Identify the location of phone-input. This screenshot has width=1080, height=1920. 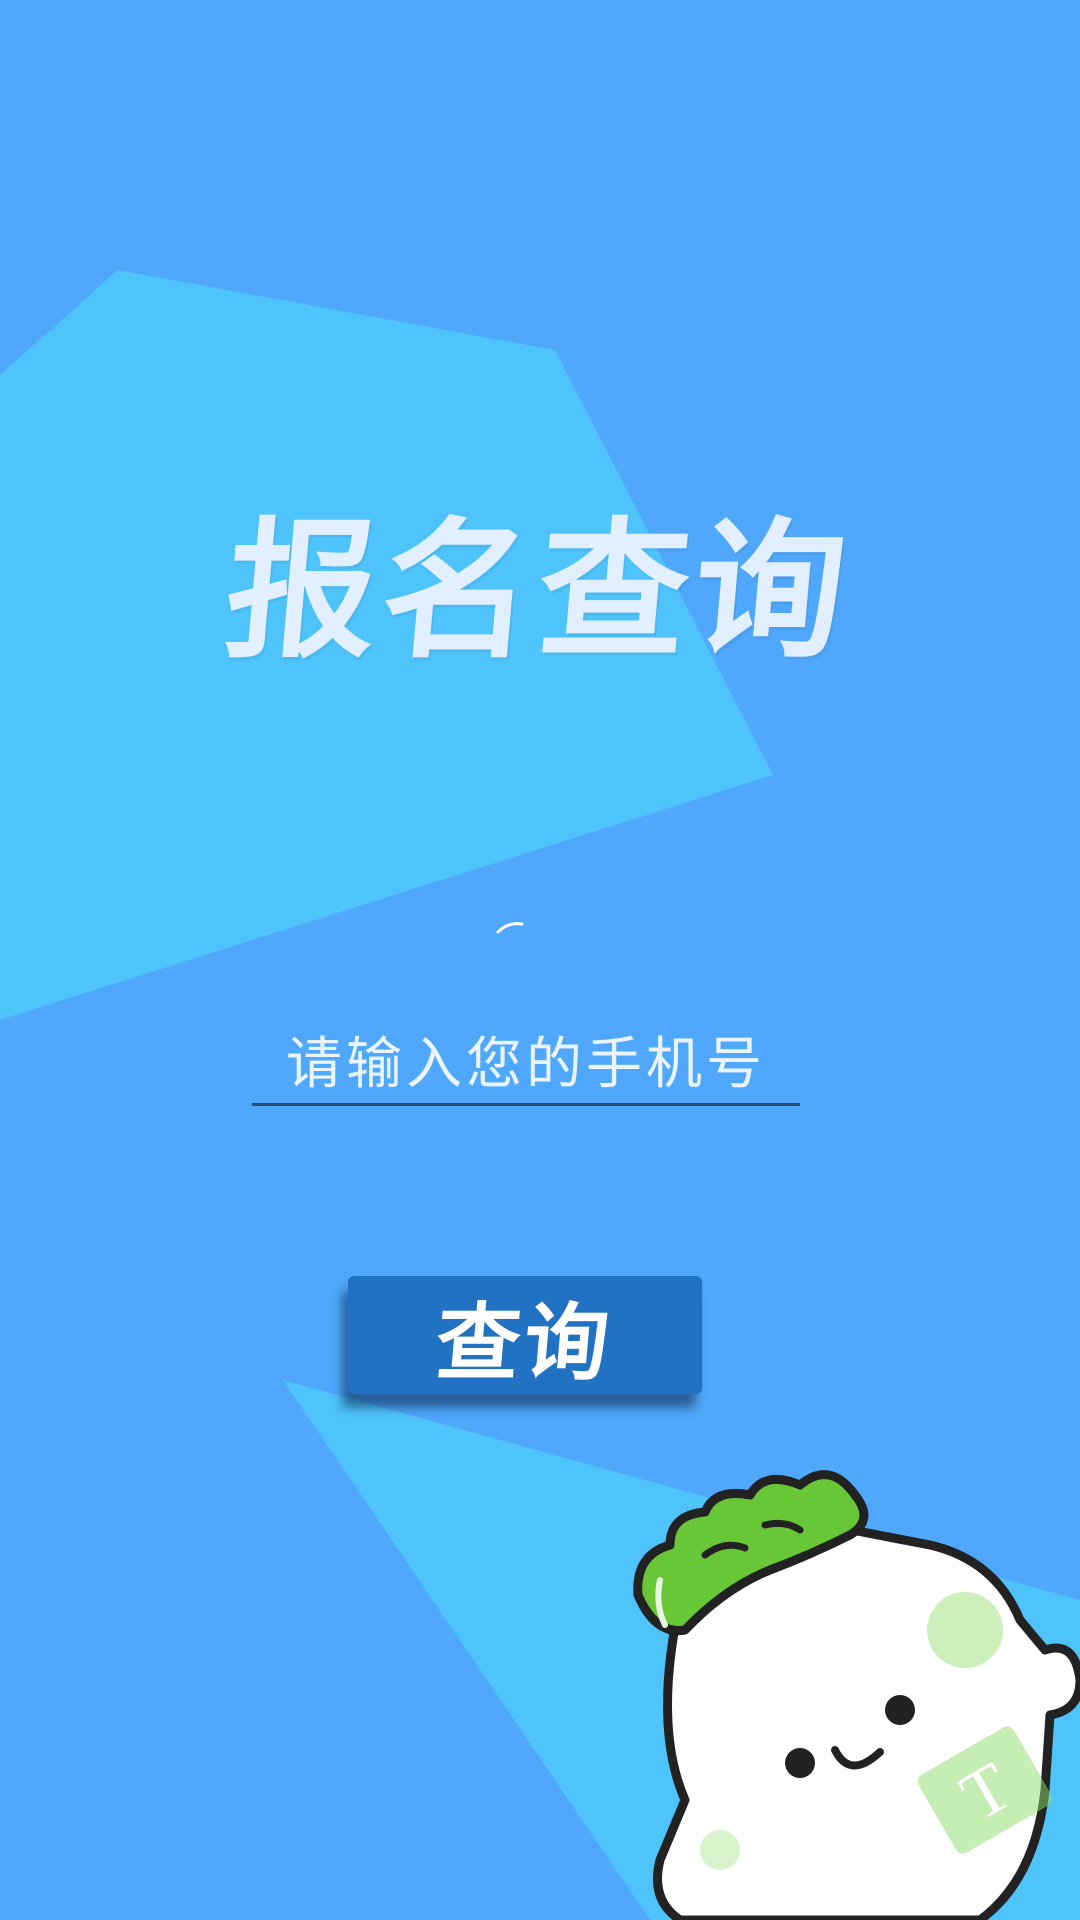
(526, 1069).